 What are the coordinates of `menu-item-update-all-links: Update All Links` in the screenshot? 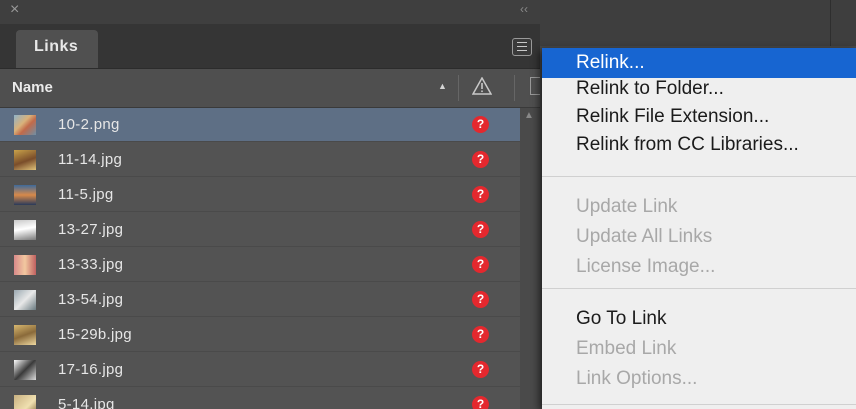 It's located at (644, 236).